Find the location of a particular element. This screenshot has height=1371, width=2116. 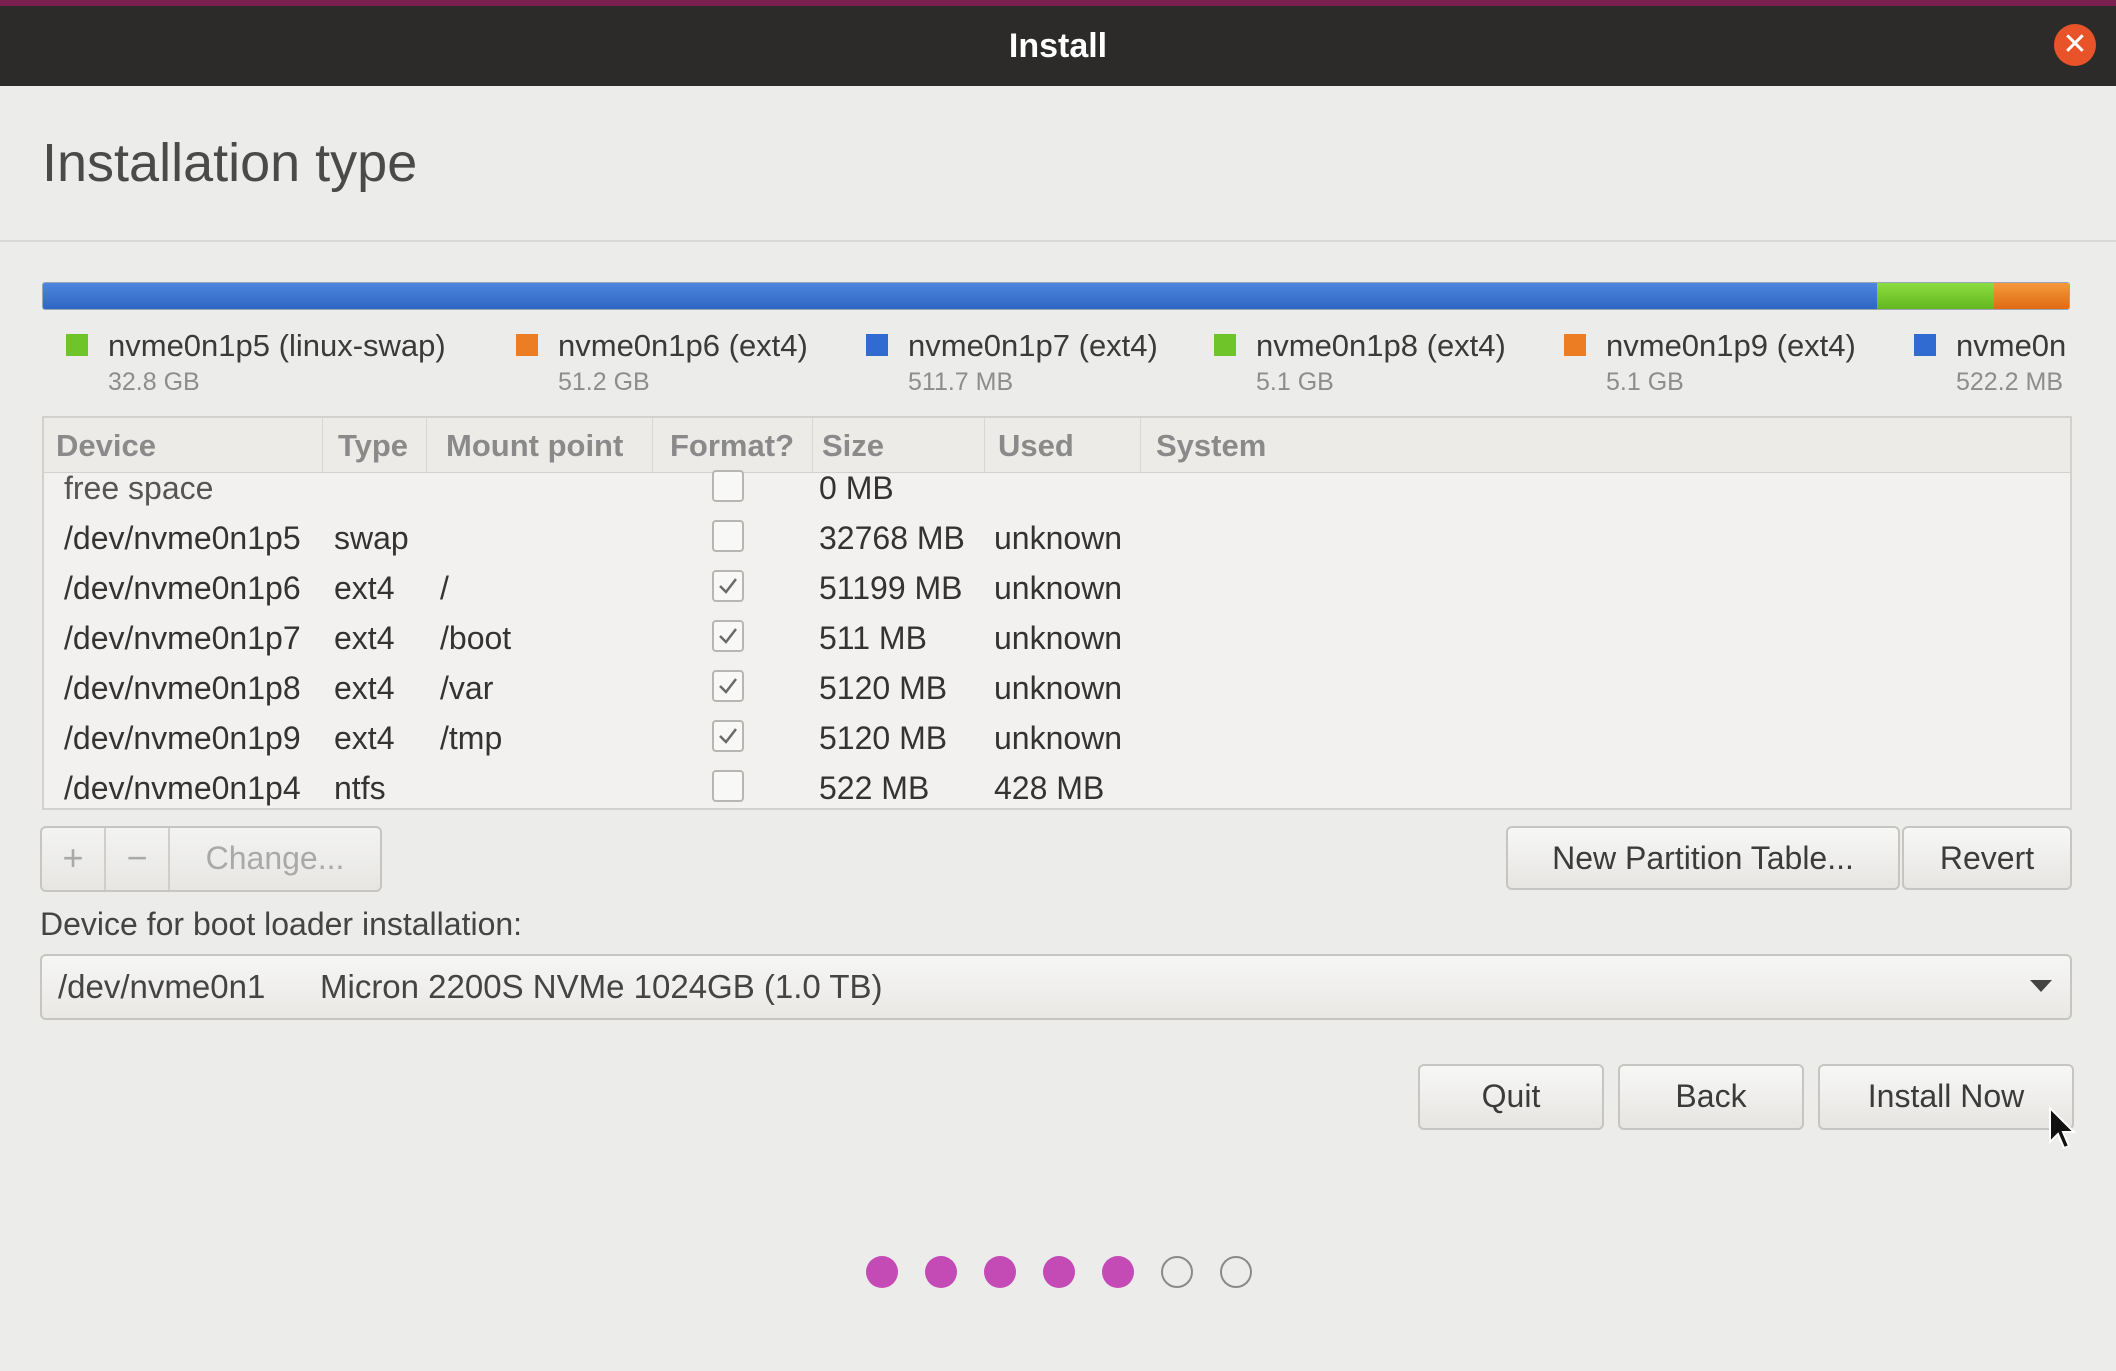

header-mount-point: Mount point is located at coordinates (534, 446).